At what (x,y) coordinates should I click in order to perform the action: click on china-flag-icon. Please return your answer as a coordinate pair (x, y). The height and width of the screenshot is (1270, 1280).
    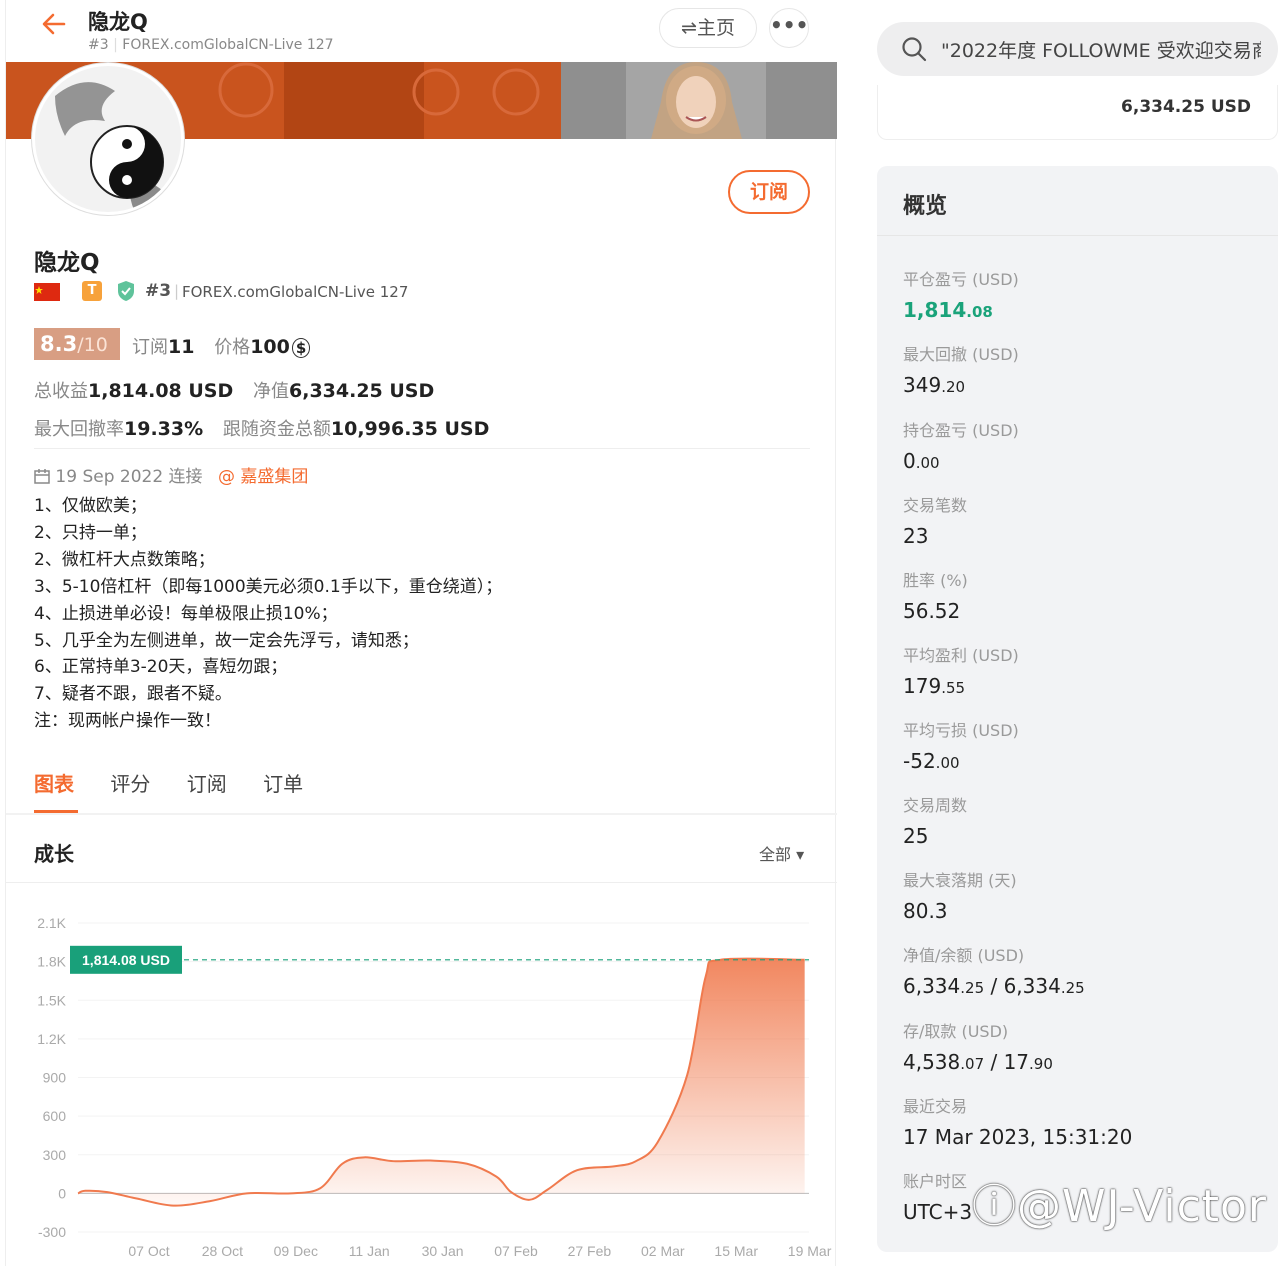
    Looking at the image, I should click on (47, 292).